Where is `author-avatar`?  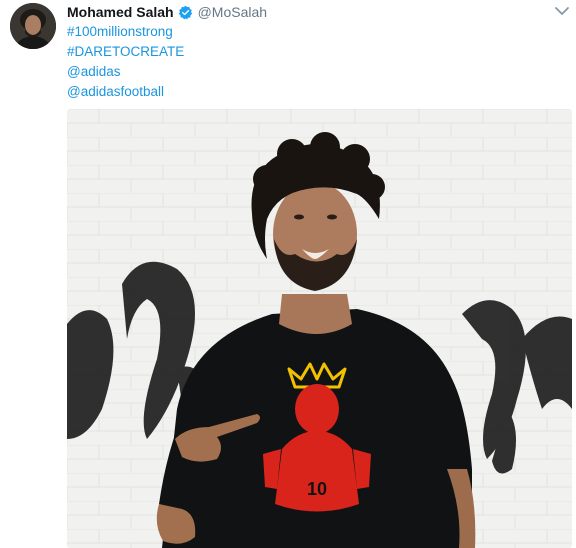 author-avatar is located at coordinates (33, 26).